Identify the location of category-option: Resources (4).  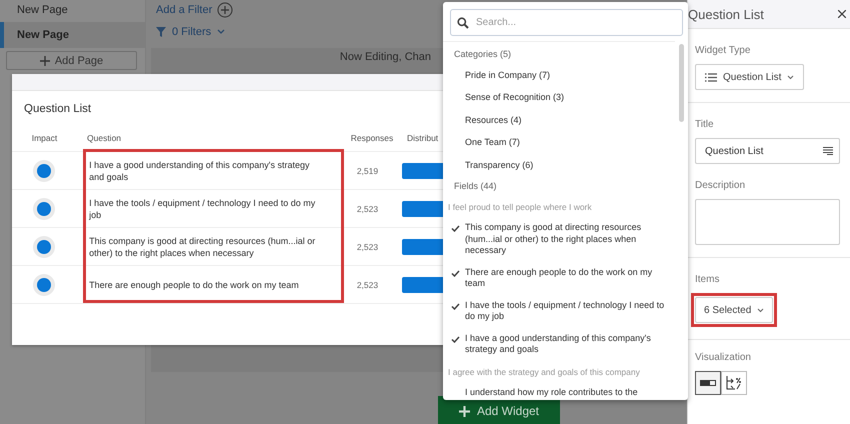
(493, 120).